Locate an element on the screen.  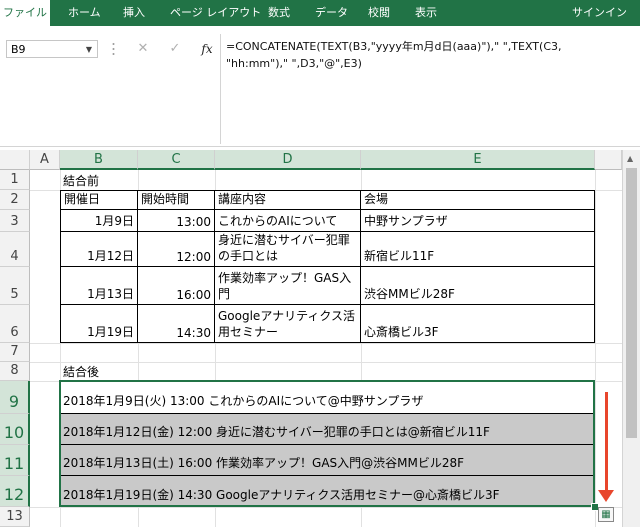
annotation-arrow-shaft is located at coordinates (606, 443).